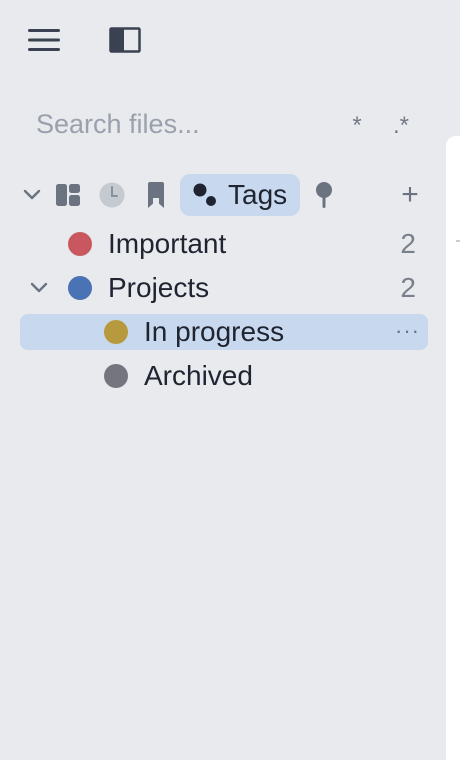  I want to click on tag-row-important: Important 2, so click(224, 244).